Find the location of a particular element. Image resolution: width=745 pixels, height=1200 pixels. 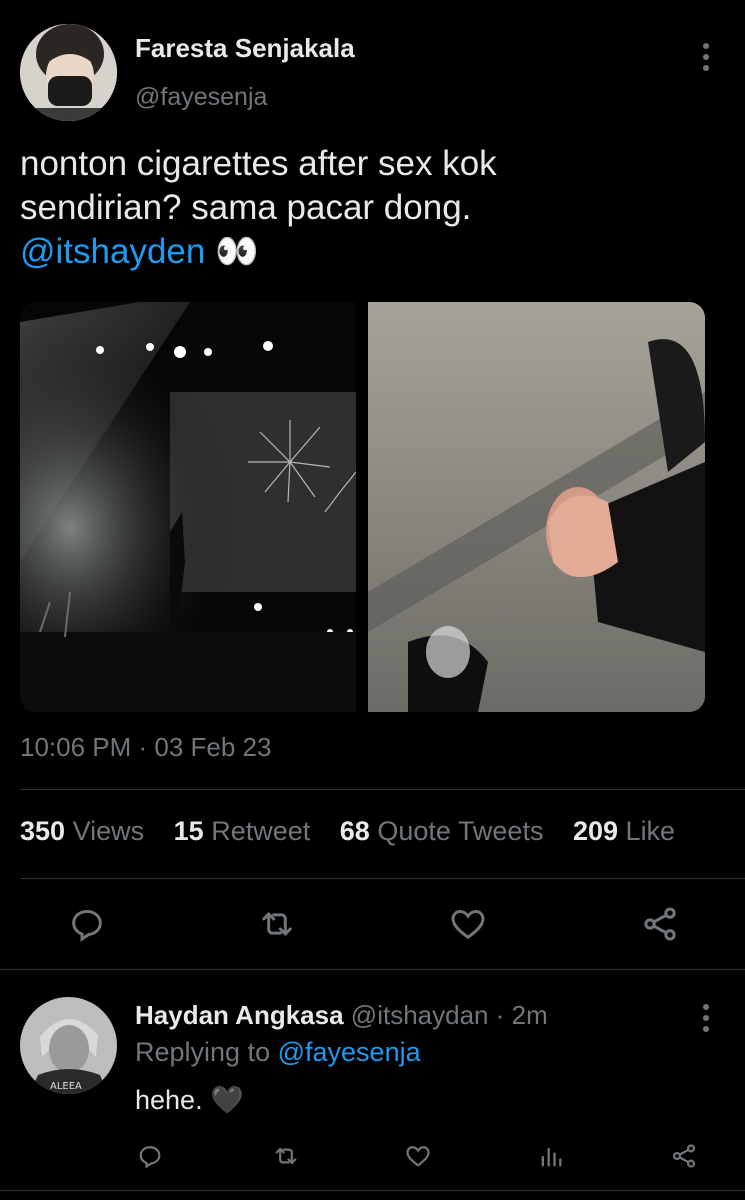

author-name: Faresta Senjakala is located at coordinates (245, 48).